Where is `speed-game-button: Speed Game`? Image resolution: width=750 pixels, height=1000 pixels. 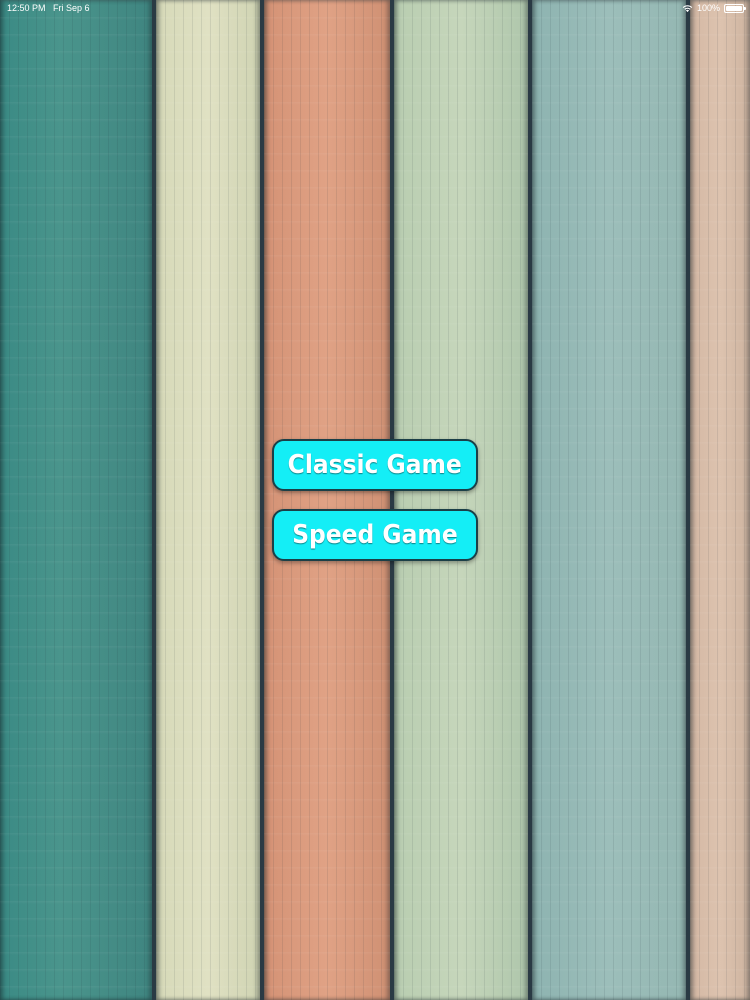 speed-game-button: Speed Game is located at coordinates (375, 535).